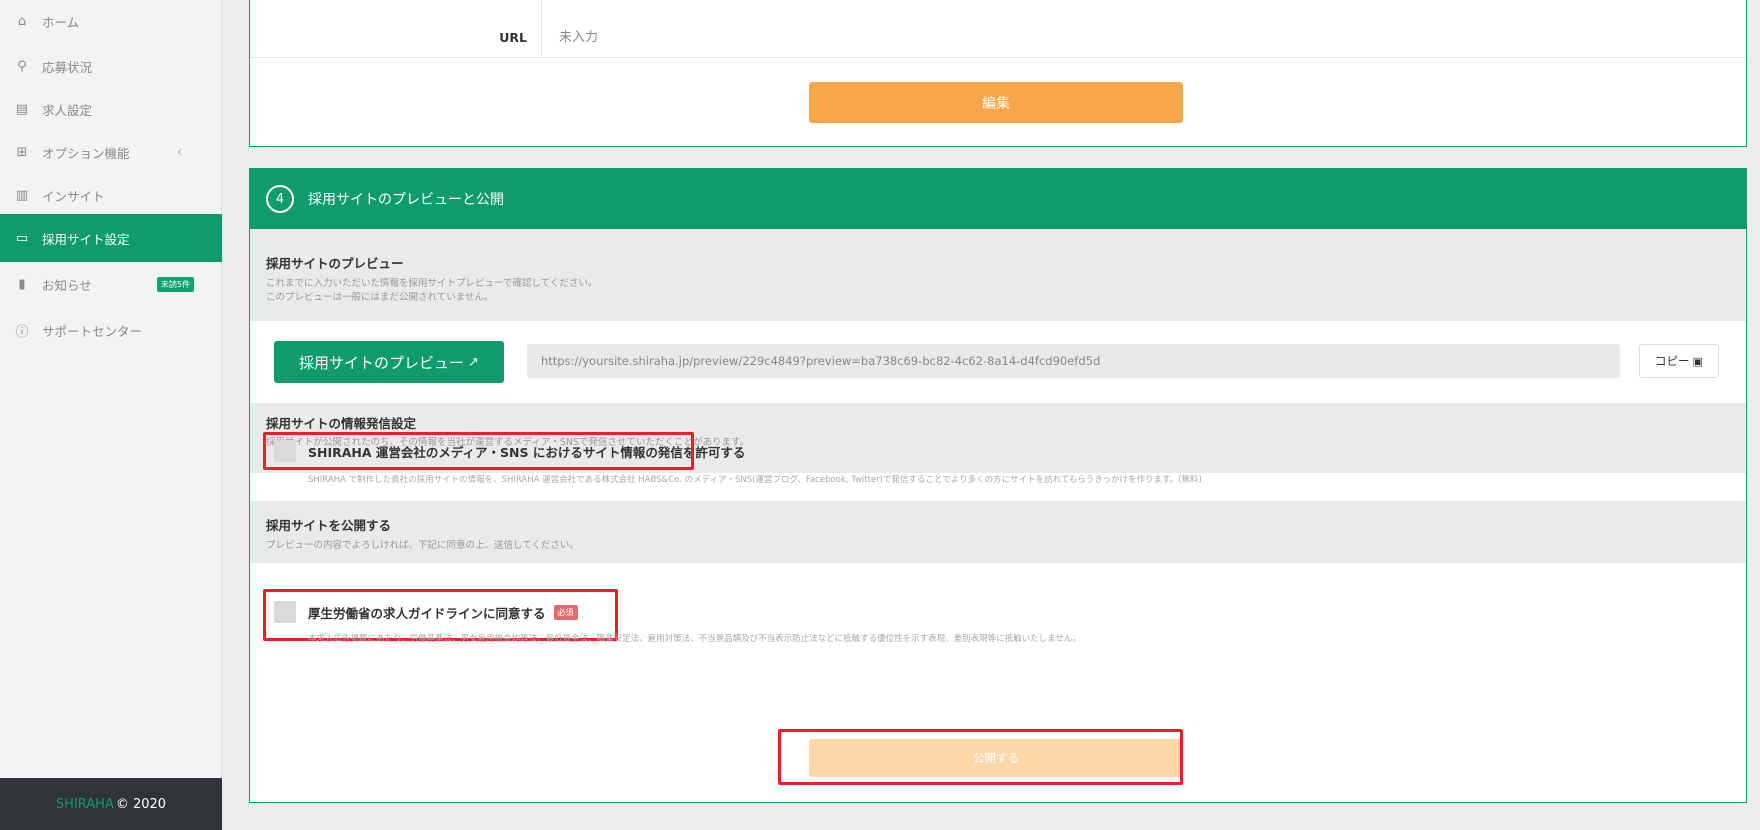  What do you see at coordinates (22, 21) in the screenshot?
I see `home-icon: ⌂` at bounding box center [22, 21].